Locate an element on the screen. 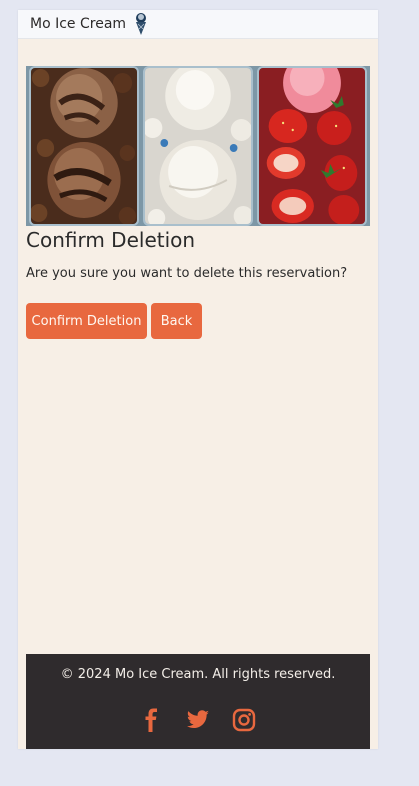 The image size is (419, 786). social-links is located at coordinates (198, 720).